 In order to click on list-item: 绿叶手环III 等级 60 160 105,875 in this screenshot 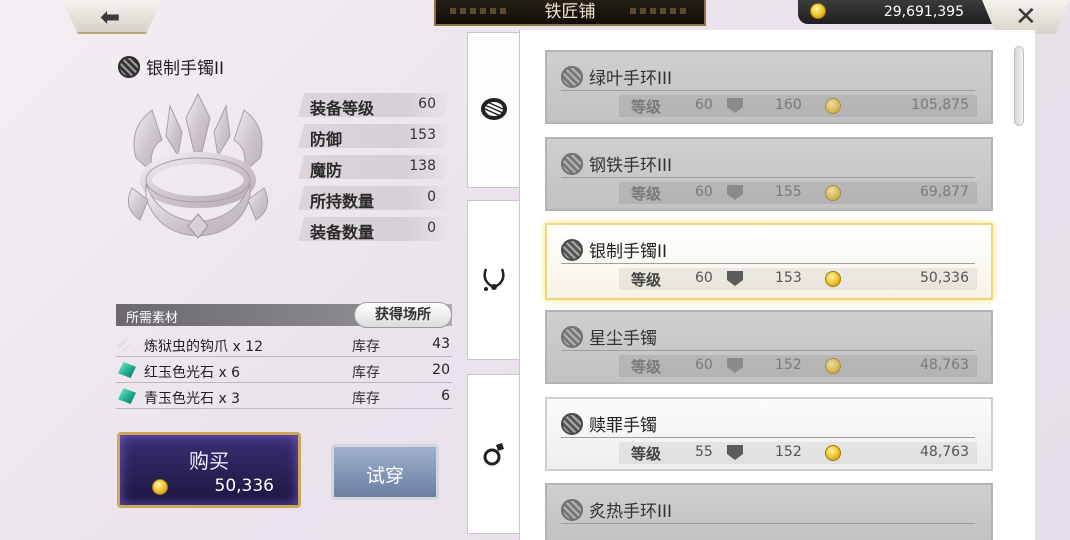, I will do `click(769, 87)`.